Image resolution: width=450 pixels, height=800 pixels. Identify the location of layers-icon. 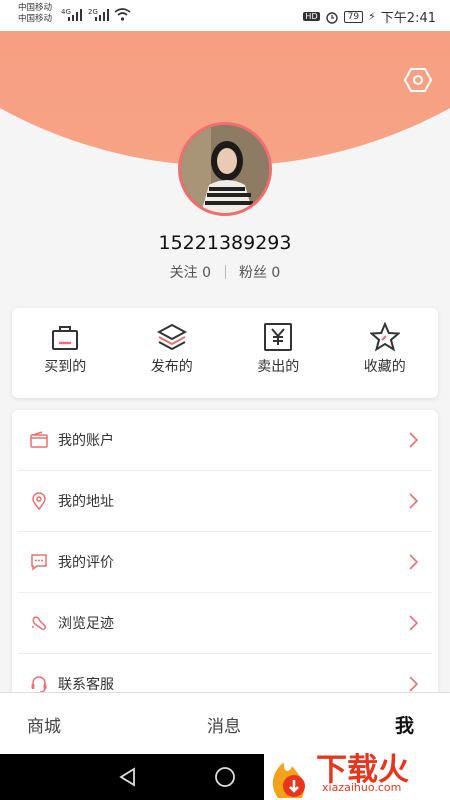
(171, 337).